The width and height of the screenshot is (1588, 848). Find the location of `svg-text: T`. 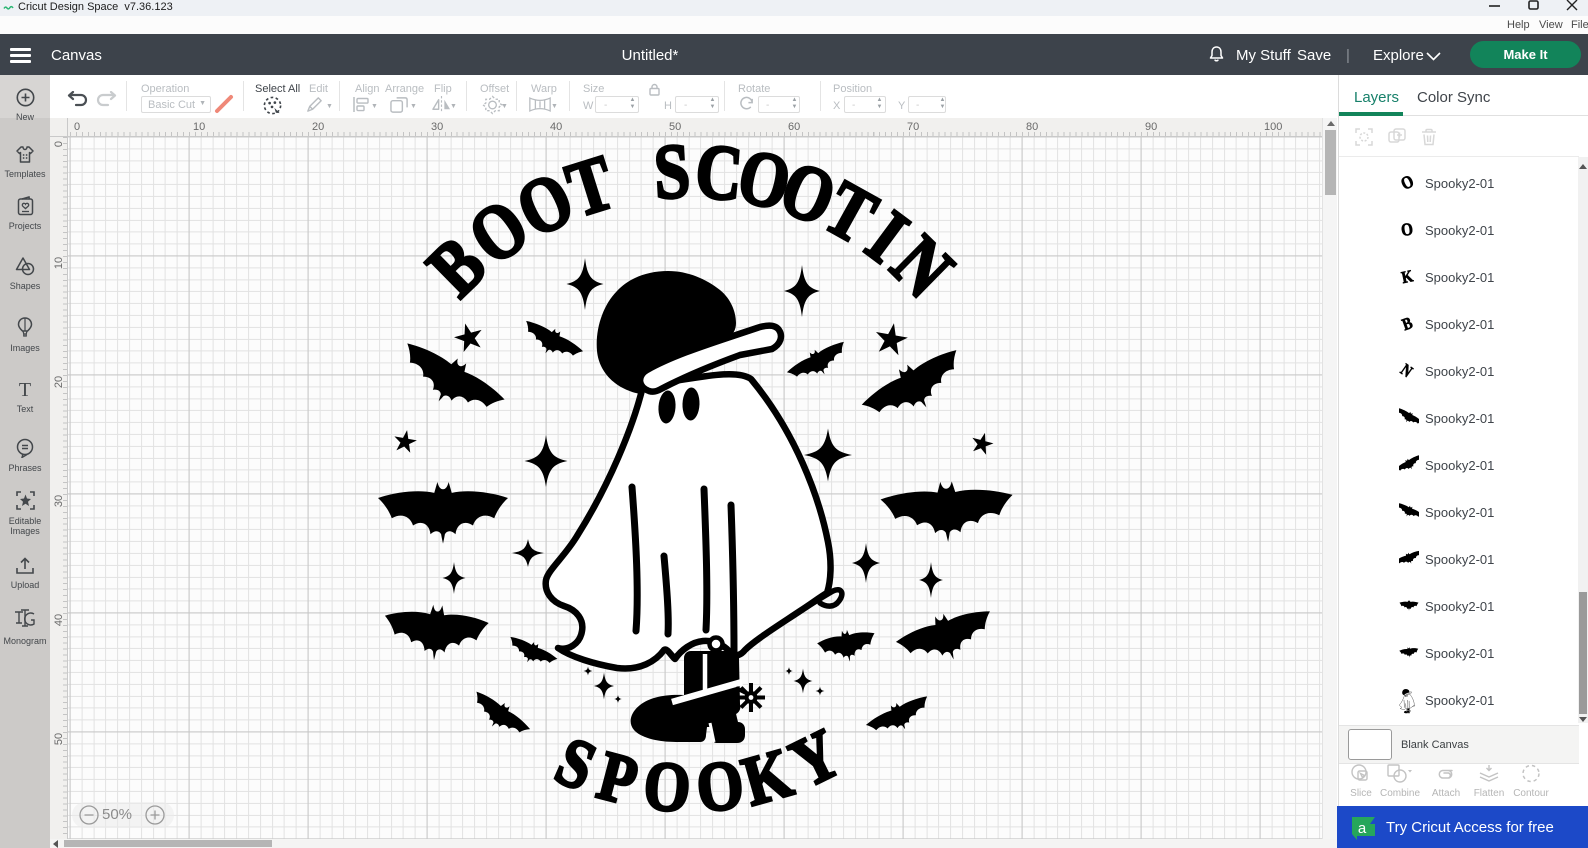

svg-text: T is located at coordinates (25, 389).